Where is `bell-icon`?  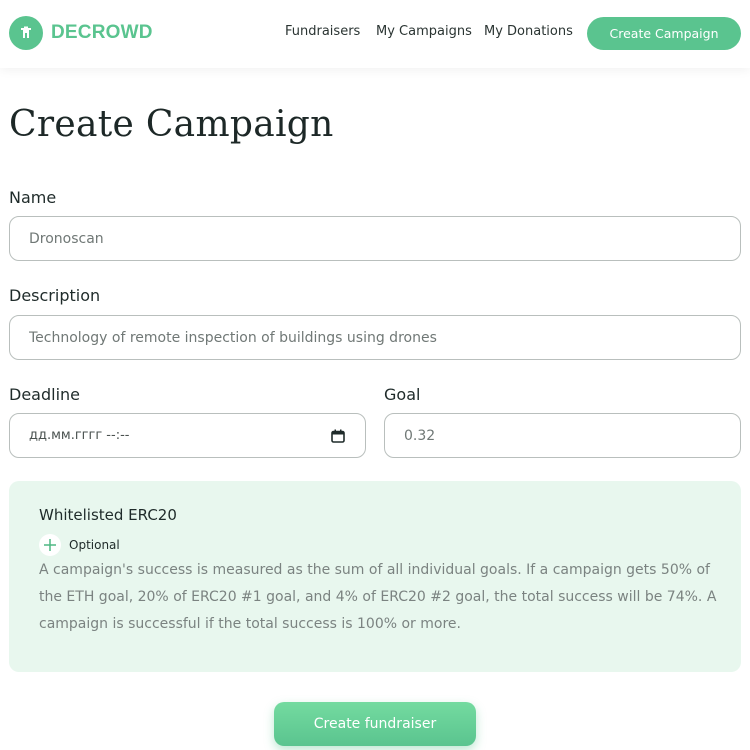 bell-icon is located at coordinates (26, 33).